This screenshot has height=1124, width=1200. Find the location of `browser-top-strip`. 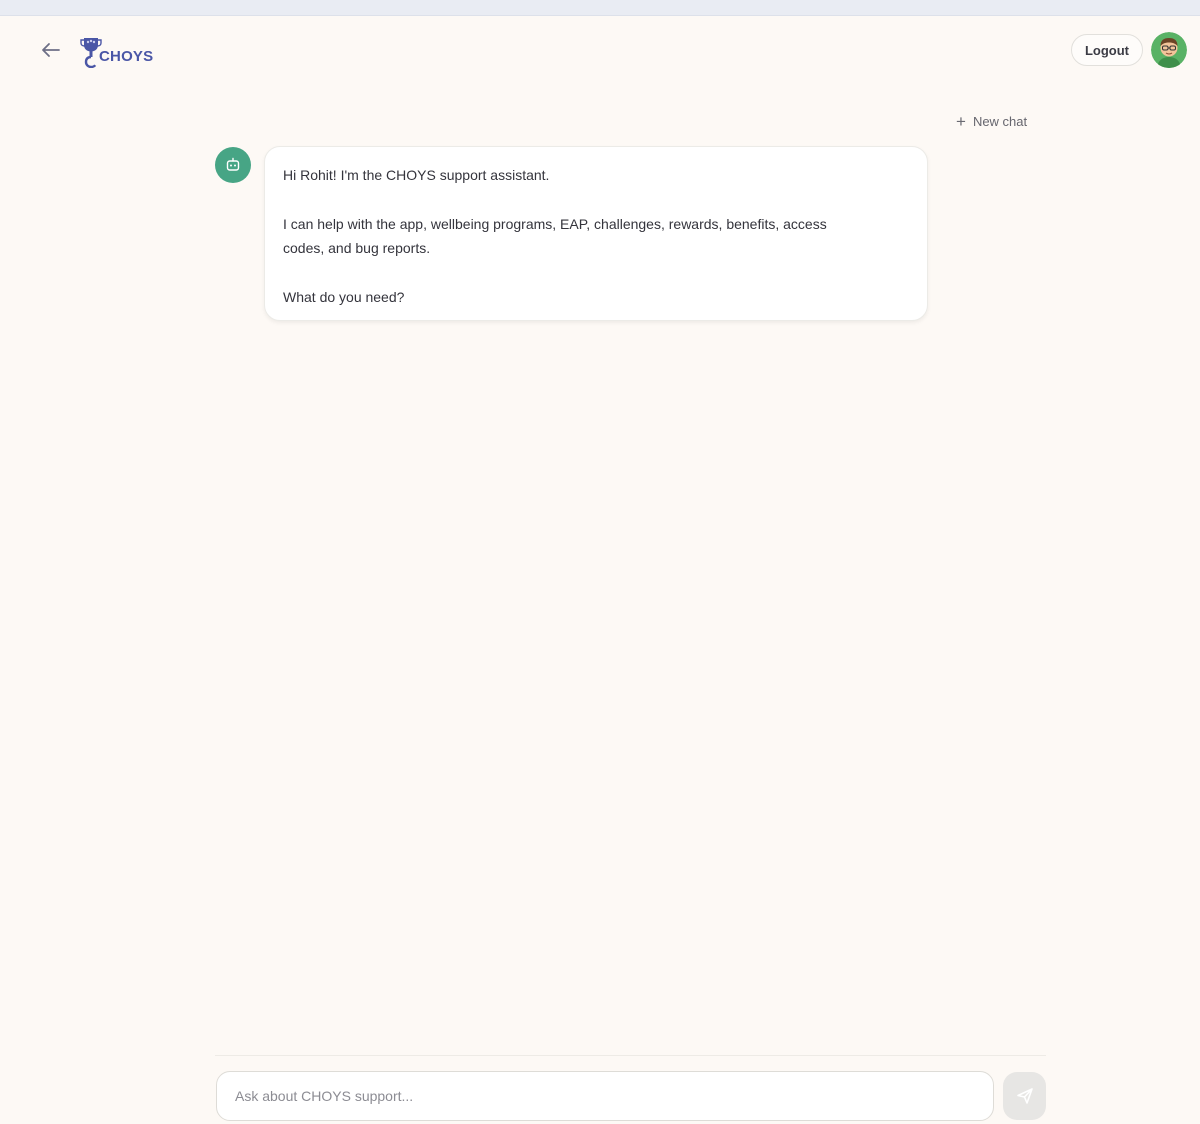

browser-top-strip is located at coordinates (600, 8).